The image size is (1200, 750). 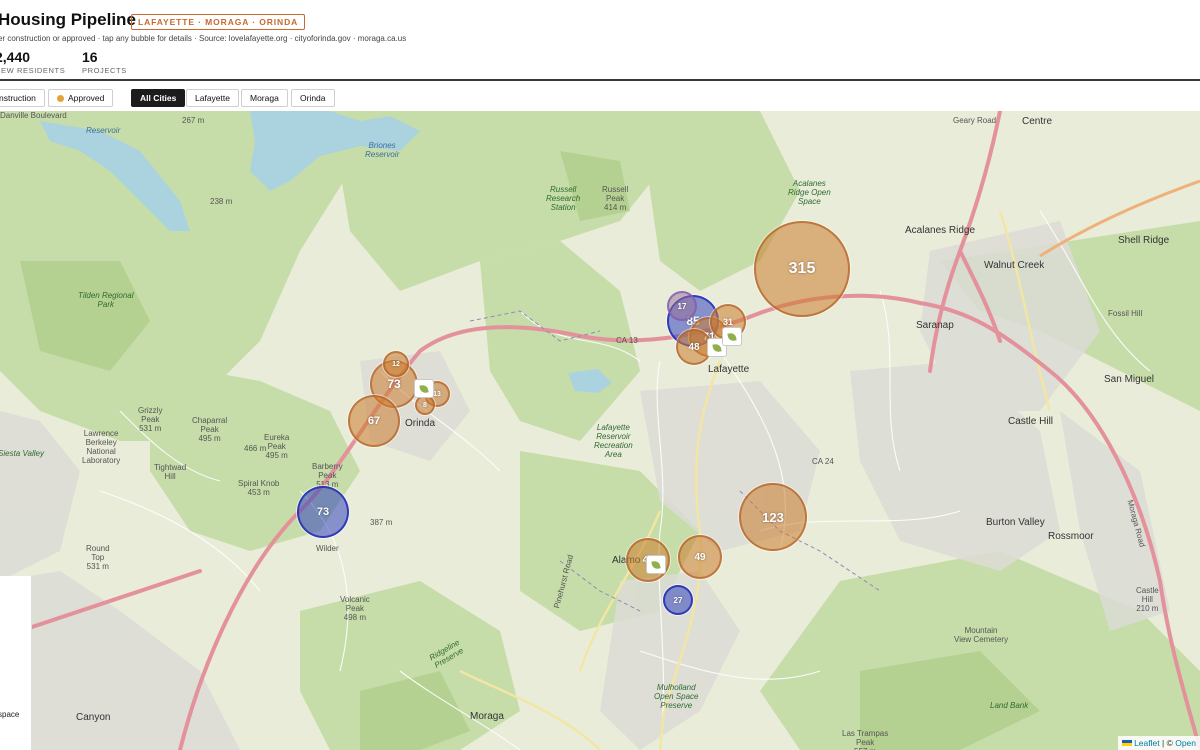 I want to click on approved-dot-icon, so click(x=60, y=98).